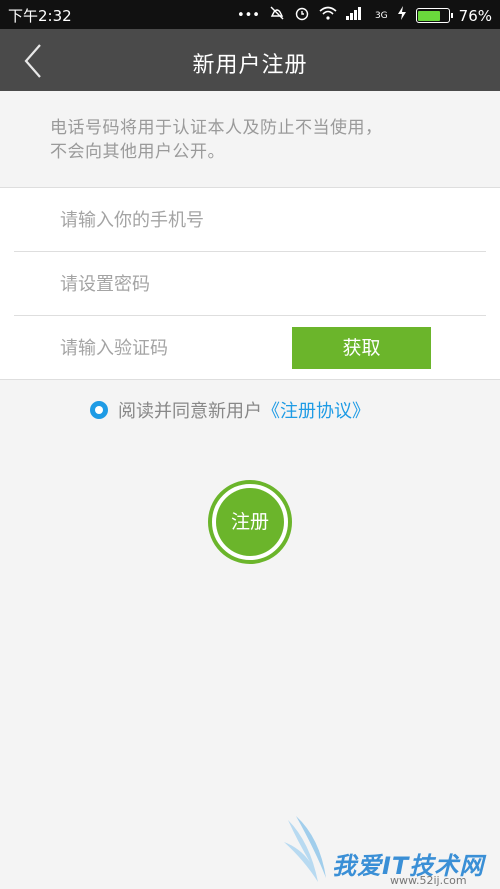  Describe the element at coordinates (302, 15) in the screenshot. I see `alarm-icon` at that location.